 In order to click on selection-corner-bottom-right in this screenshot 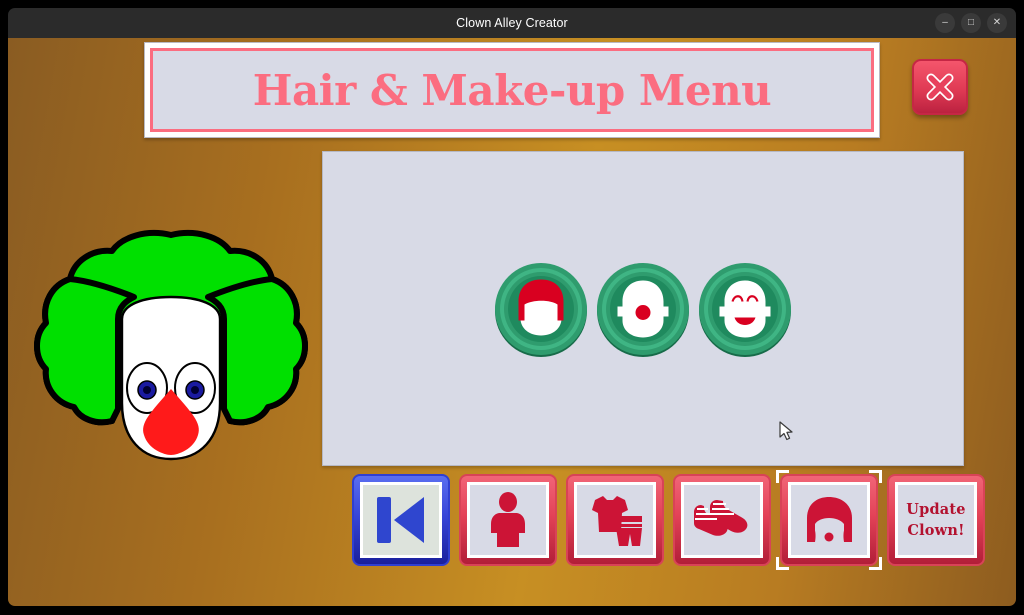, I will do `click(875, 563)`.